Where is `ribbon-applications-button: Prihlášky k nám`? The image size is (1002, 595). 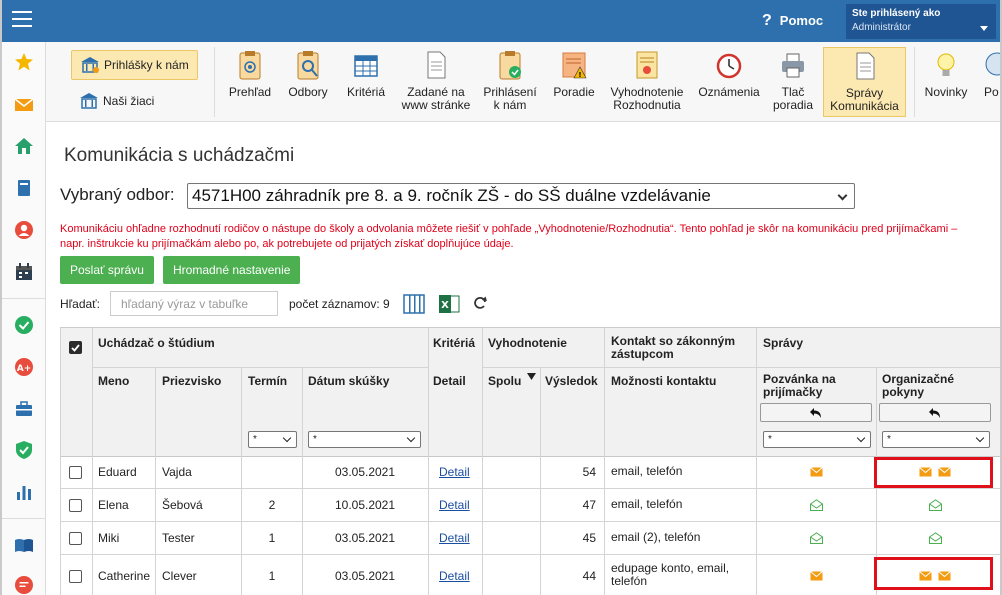 ribbon-applications-button: Prihlášky k nám is located at coordinates (134, 65).